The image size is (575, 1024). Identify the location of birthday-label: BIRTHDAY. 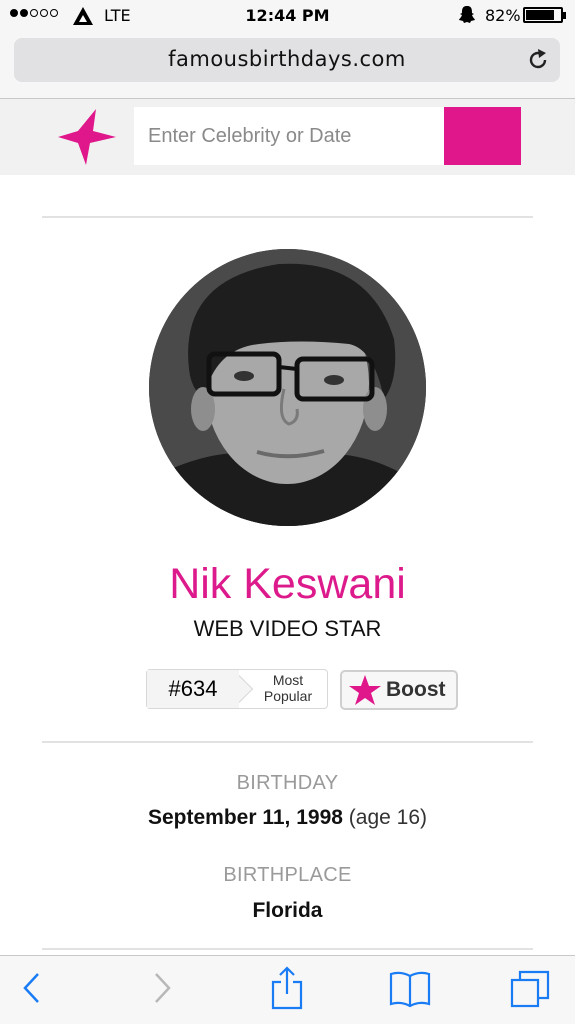
(287, 783).